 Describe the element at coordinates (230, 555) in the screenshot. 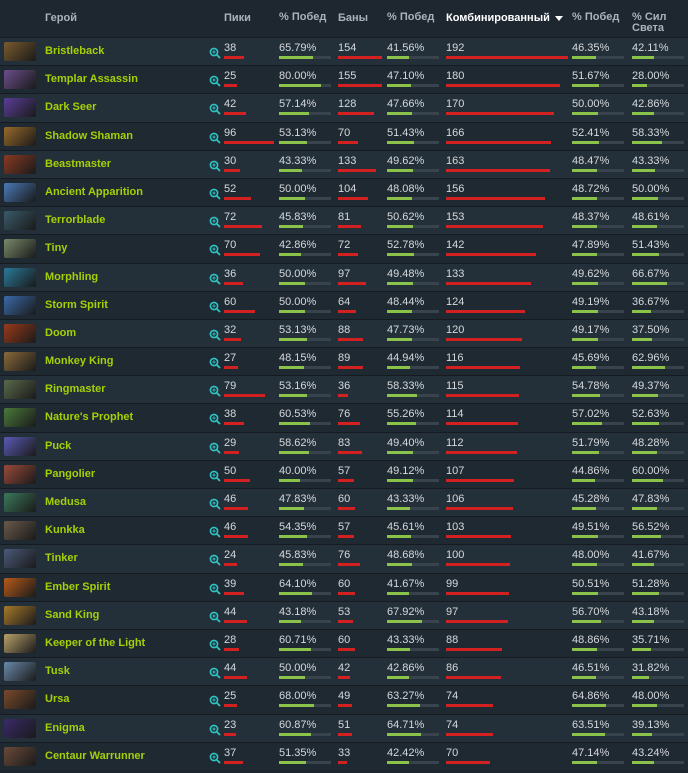

I see `picks-value: 24` at that location.